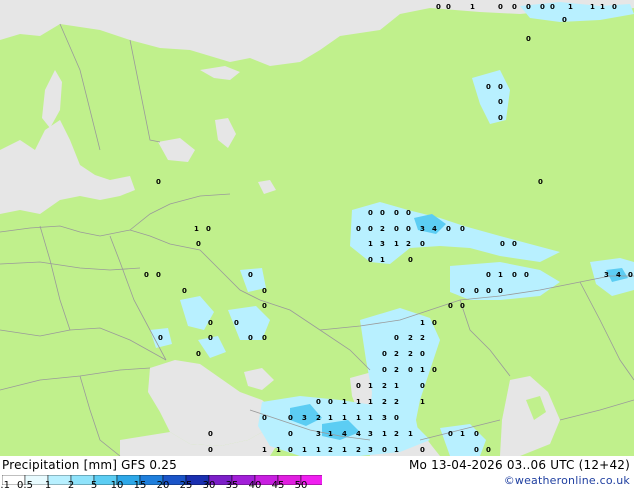 The image size is (634, 492). I want to click on forecast-datetime: Mo 13-04-2026 03..06 UTC (12+42), so click(519, 465).